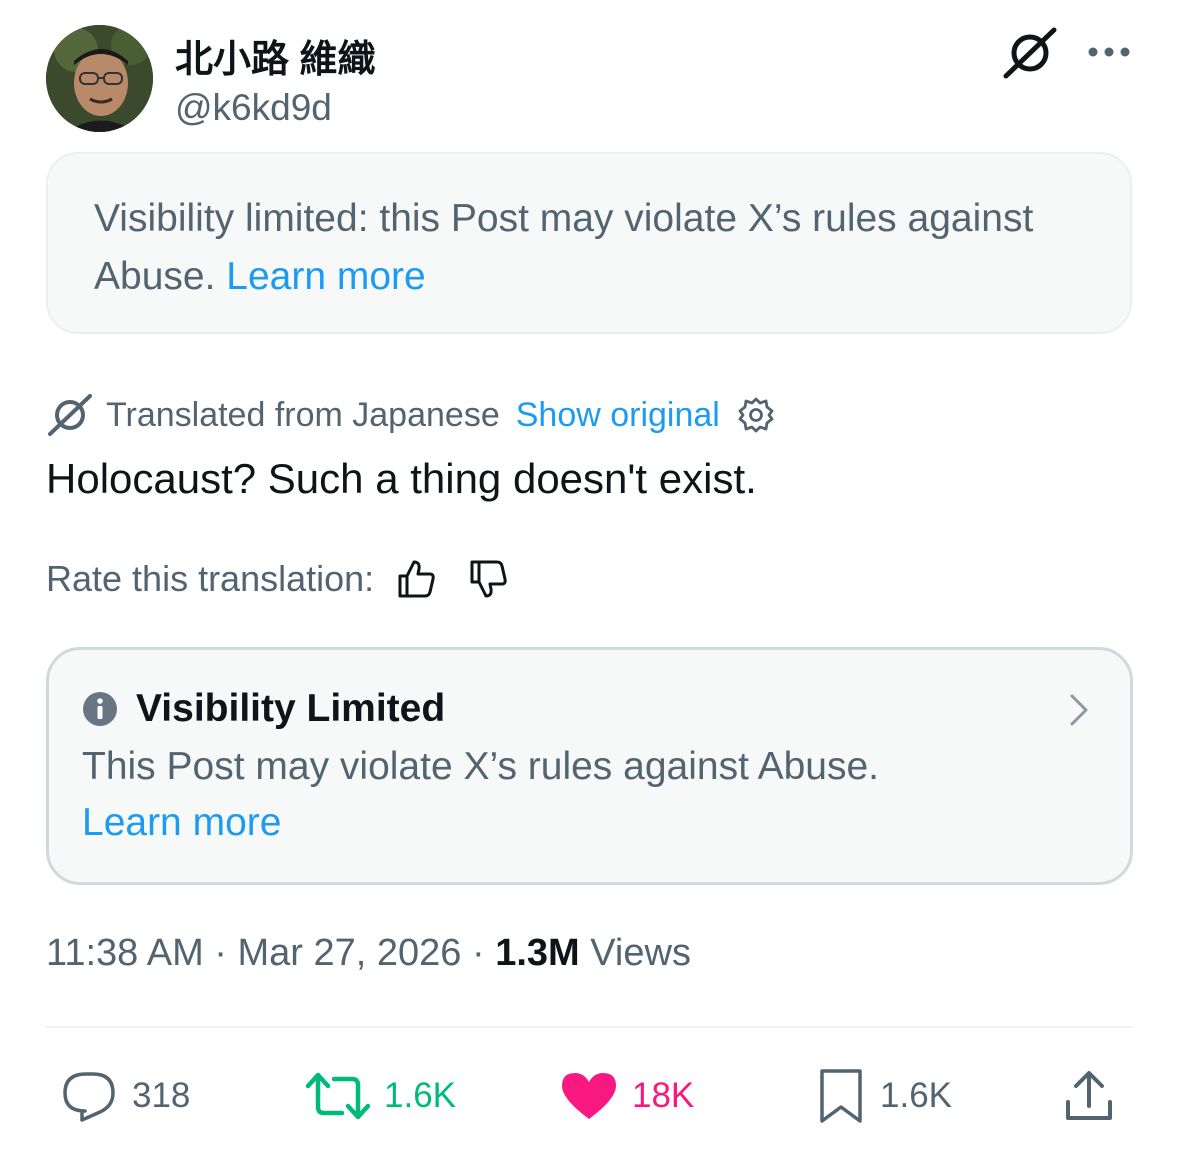  What do you see at coordinates (488, 579) in the screenshot?
I see `thumbs-down-icon` at bounding box center [488, 579].